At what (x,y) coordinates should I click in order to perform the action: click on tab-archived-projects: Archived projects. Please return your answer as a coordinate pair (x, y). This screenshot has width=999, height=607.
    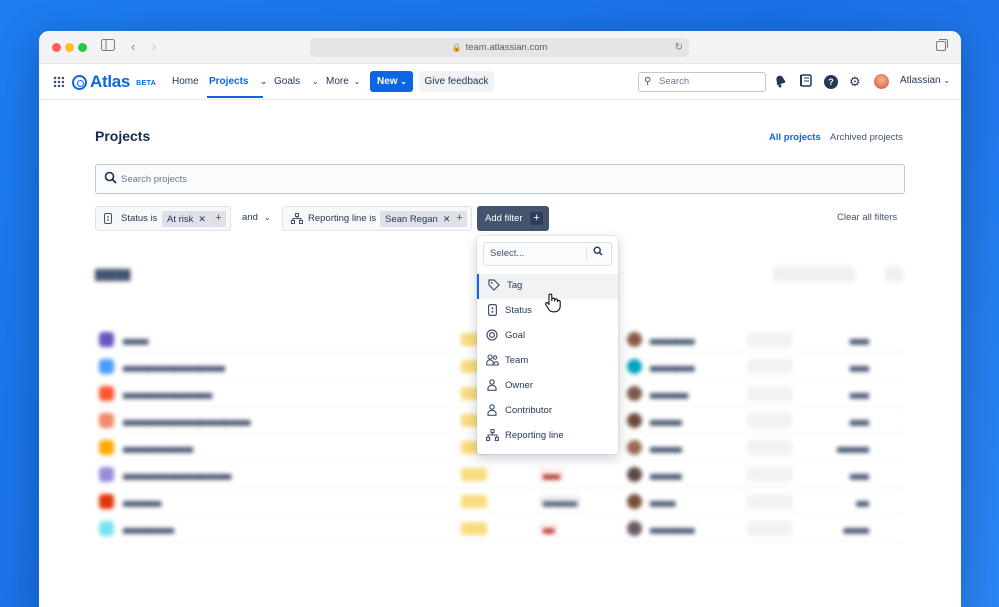
    Looking at the image, I should click on (866, 137).